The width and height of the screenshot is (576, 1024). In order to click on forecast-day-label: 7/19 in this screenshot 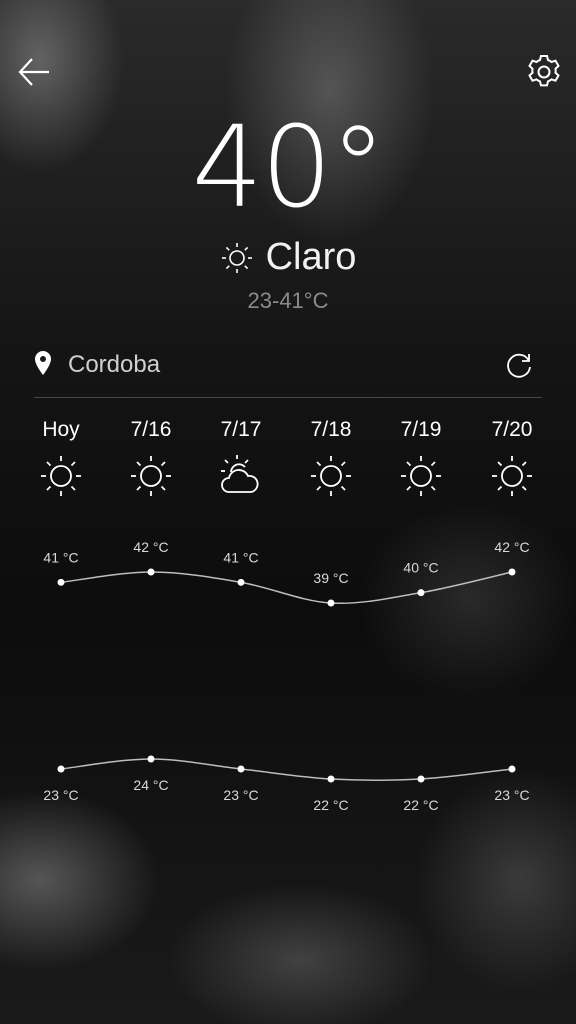, I will do `click(421, 429)`.